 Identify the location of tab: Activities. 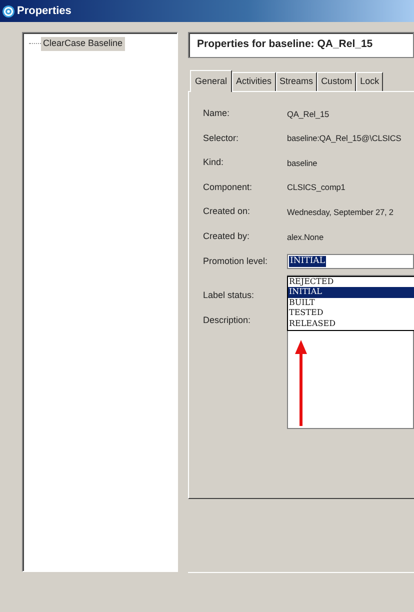
(254, 81).